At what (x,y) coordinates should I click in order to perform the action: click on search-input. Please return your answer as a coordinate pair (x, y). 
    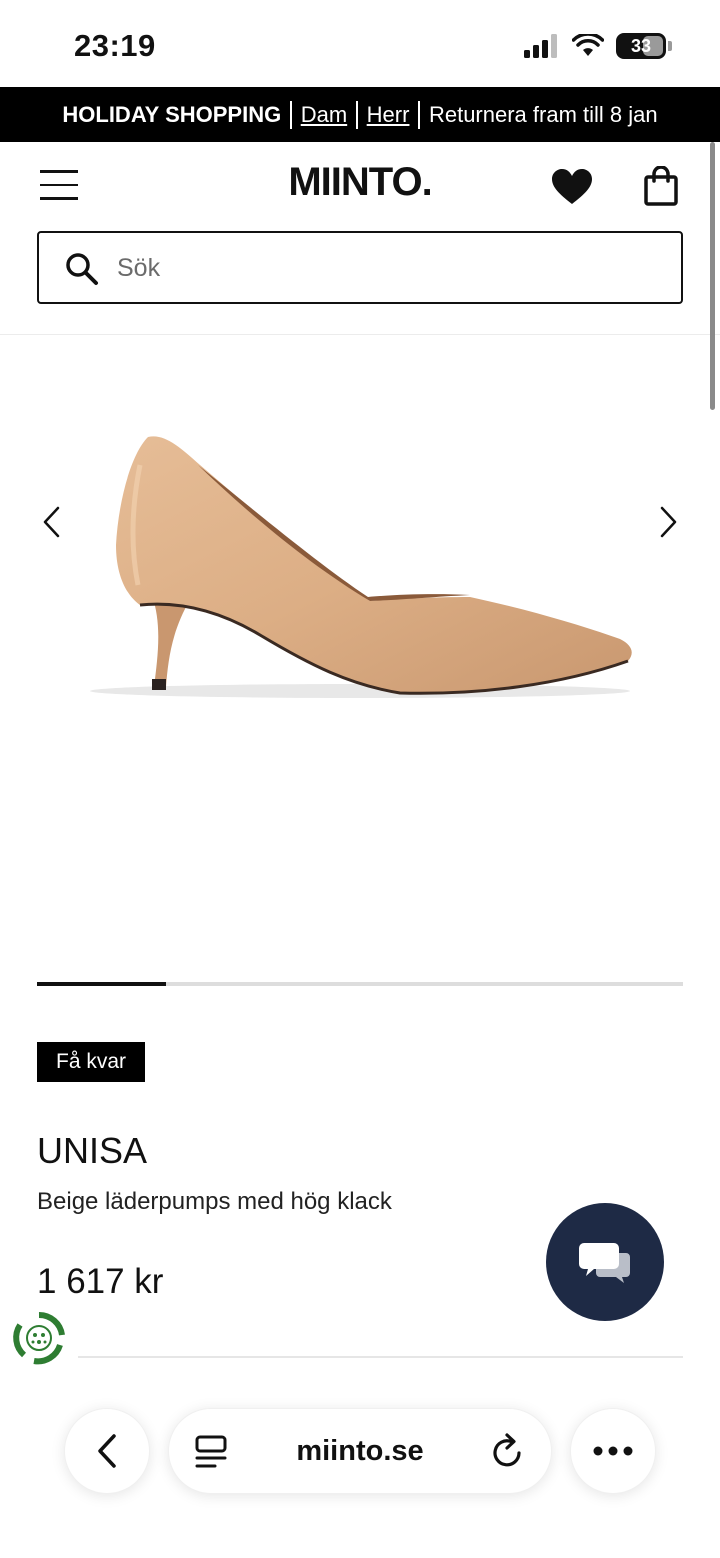
    Looking at the image, I should click on (387, 268).